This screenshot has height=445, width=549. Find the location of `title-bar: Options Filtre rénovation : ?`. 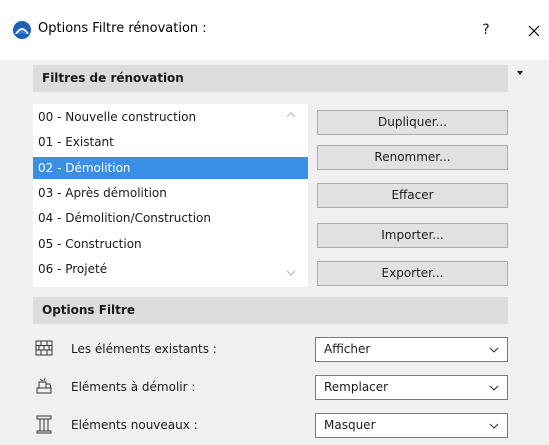

title-bar: Options Filtre rénovation : ? is located at coordinates (274, 30).